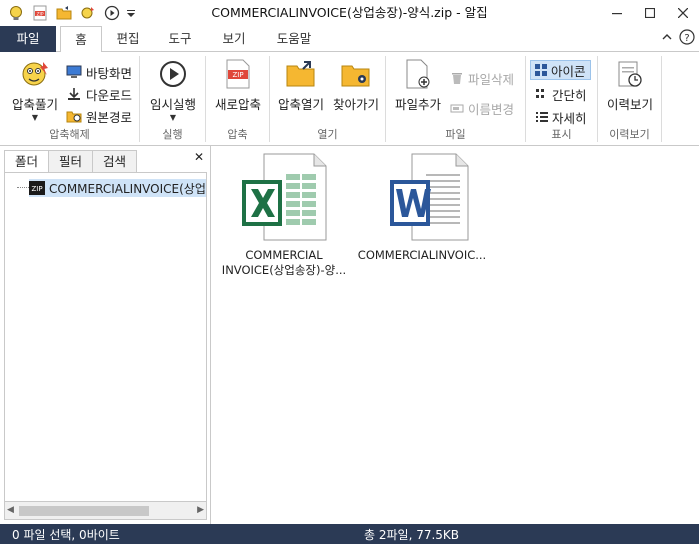 This screenshot has width=699, height=544. Describe the element at coordinates (491, 79) in the screenshot. I see `delete-file-label: 파일삭제` at that location.